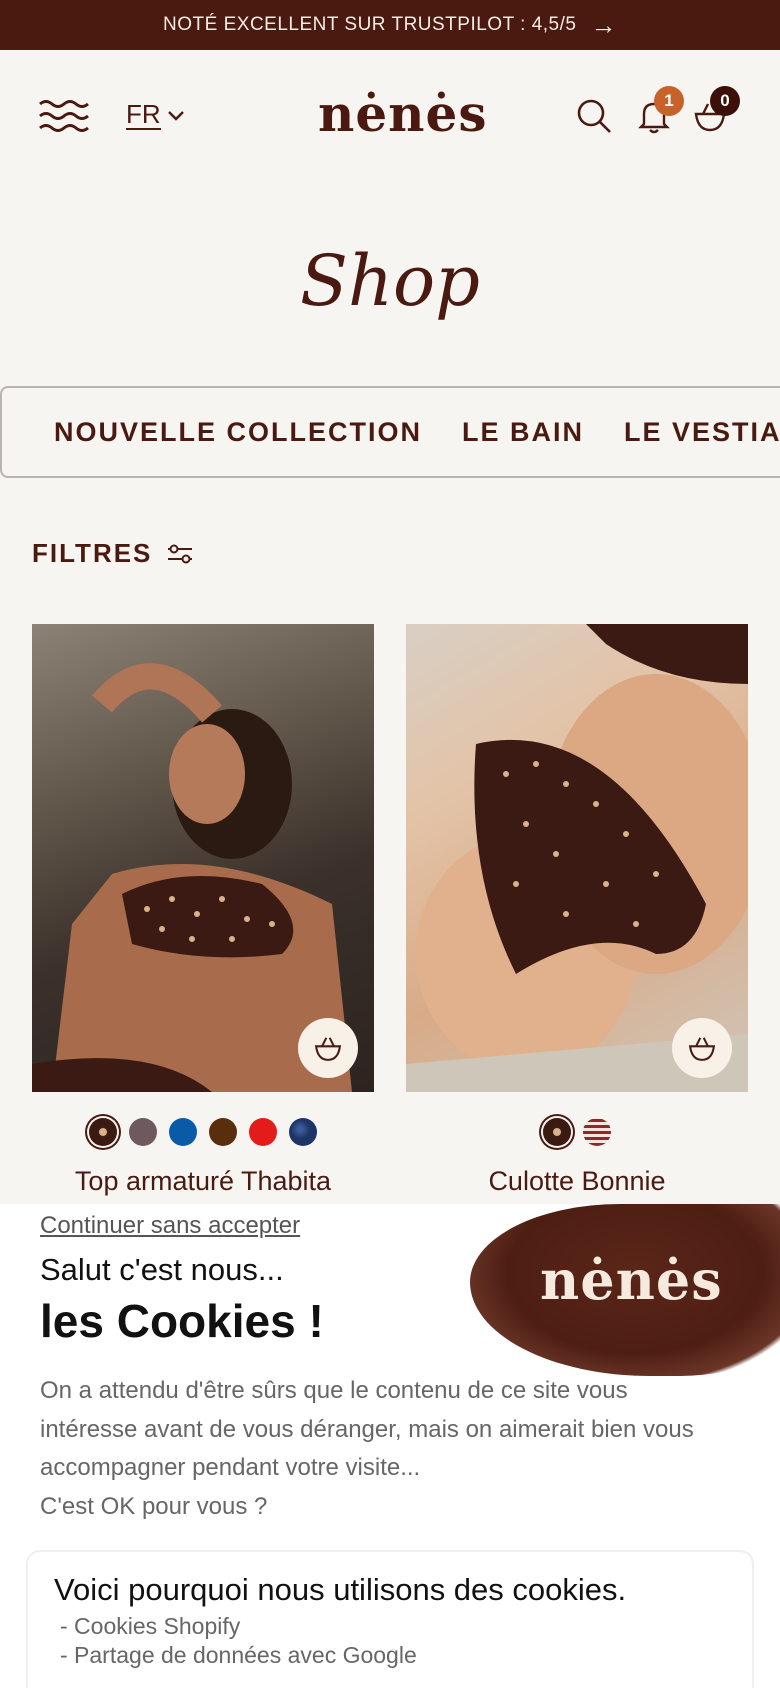 The image size is (780, 1688). I want to click on product-card: Culotte Bonnie, so click(577, 910).